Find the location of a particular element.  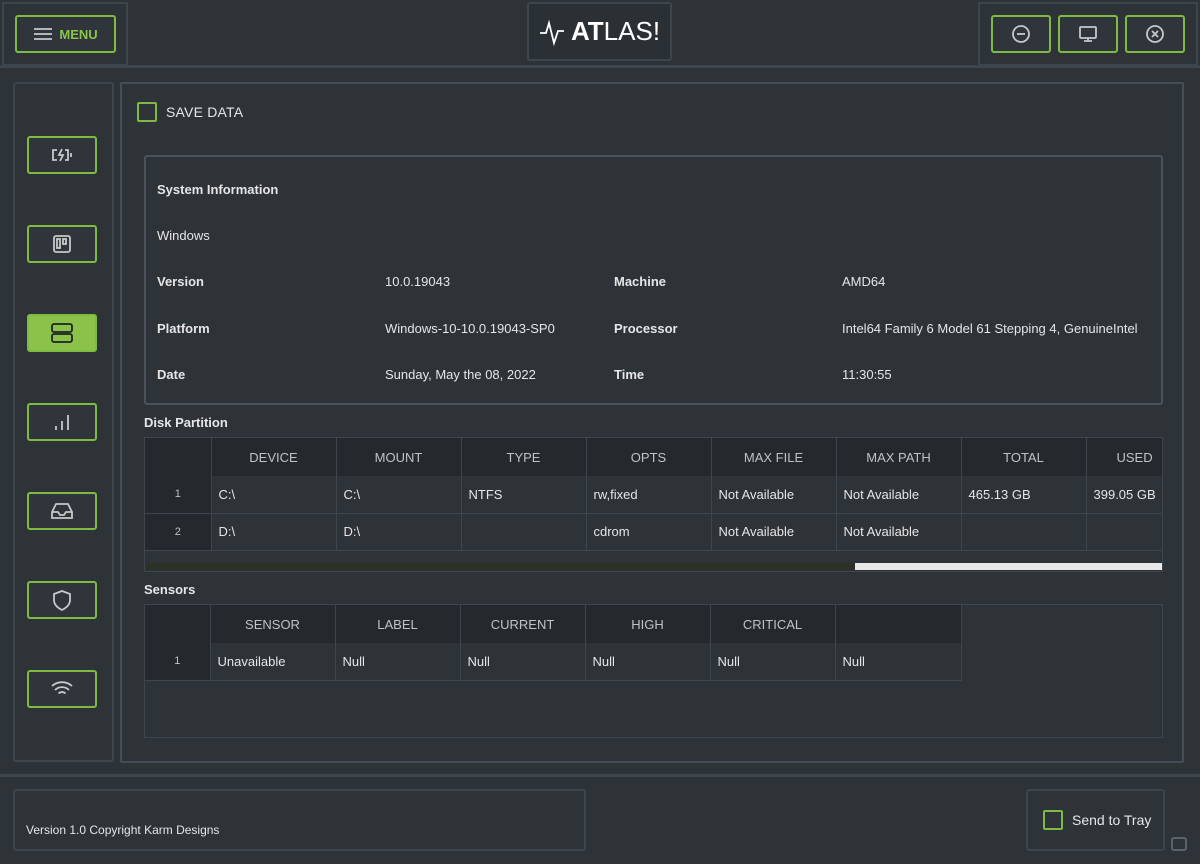

version-label: Version is located at coordinates (180, 281).